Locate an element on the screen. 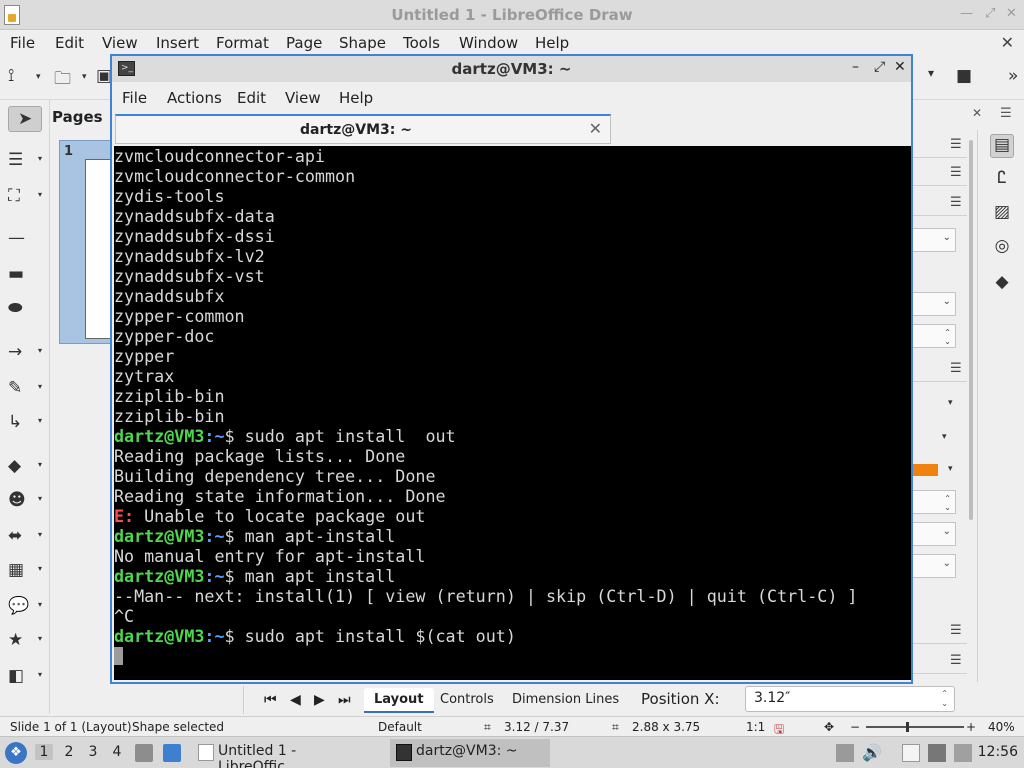 This screenshot has height=768, width=1024. menu-page: Page is located at coordinates (304, 43).